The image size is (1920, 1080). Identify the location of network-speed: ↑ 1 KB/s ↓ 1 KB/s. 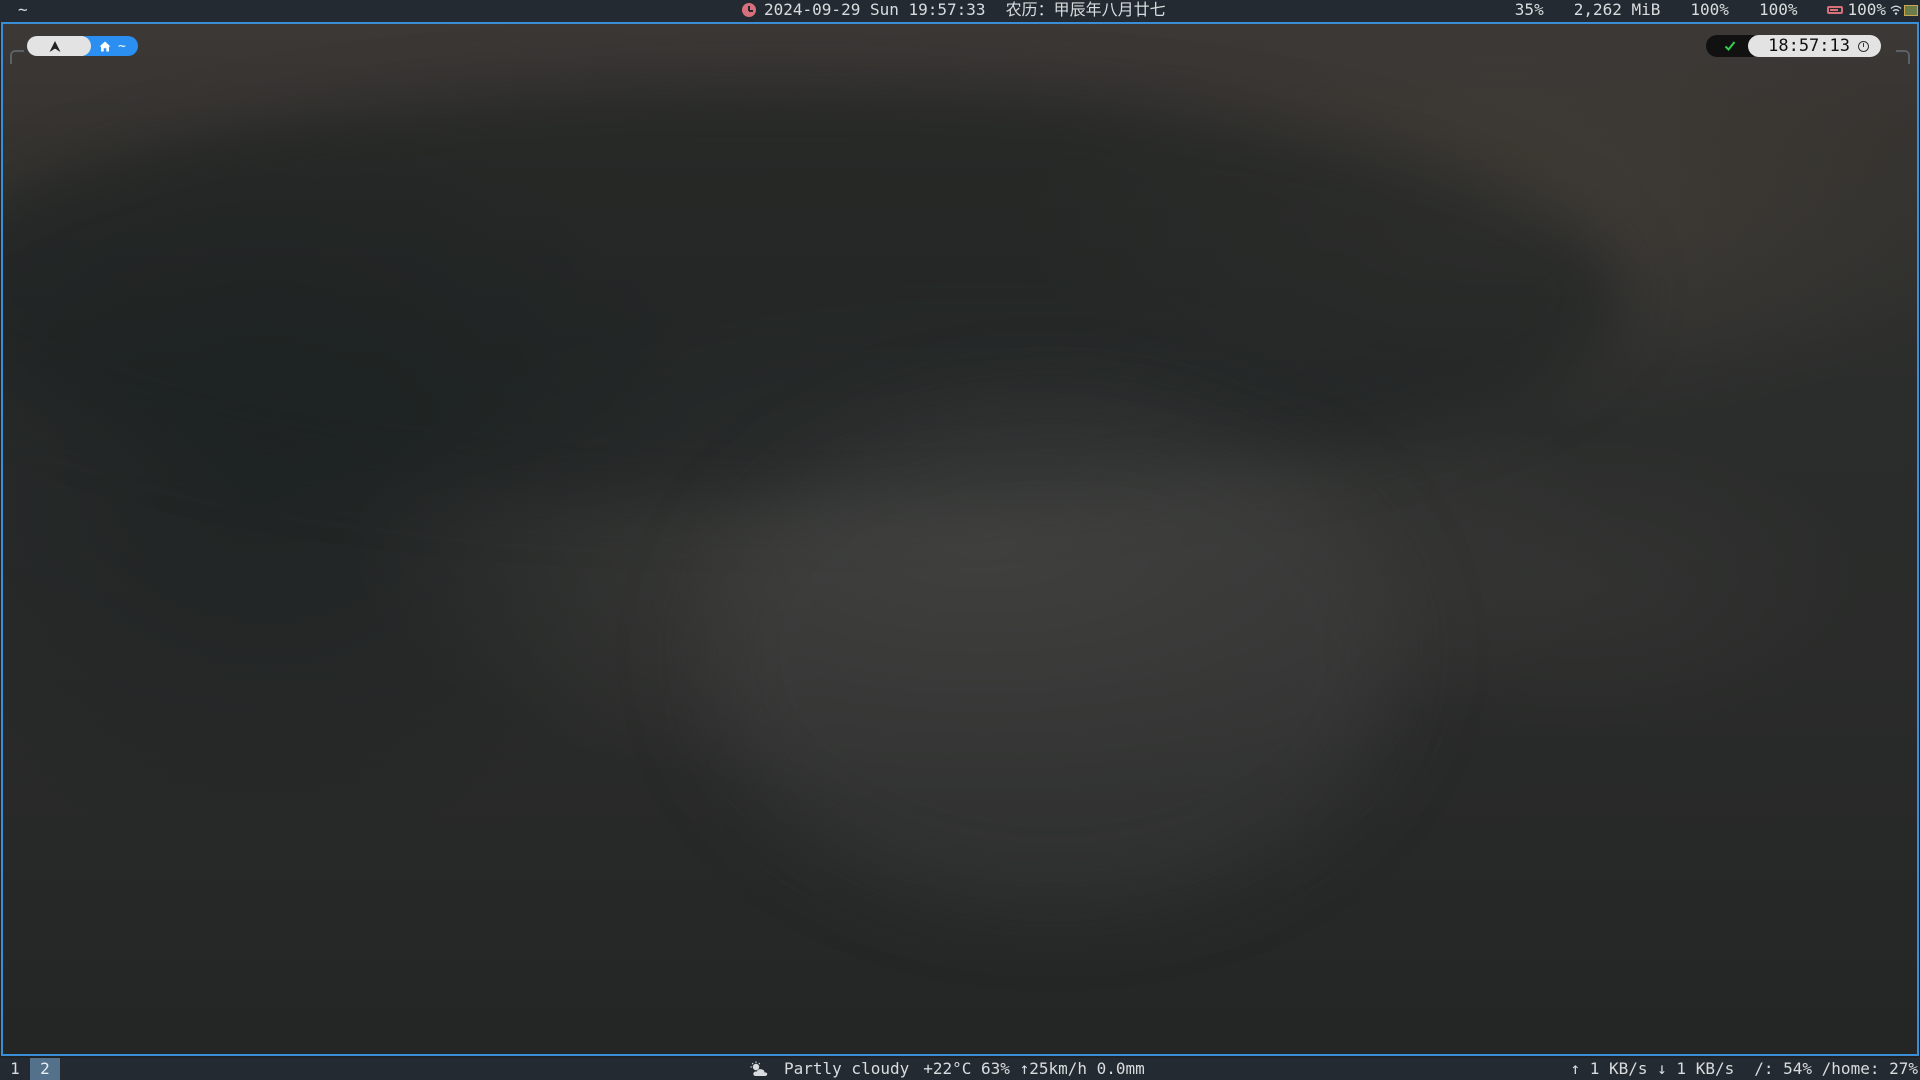
(1652, 1069).